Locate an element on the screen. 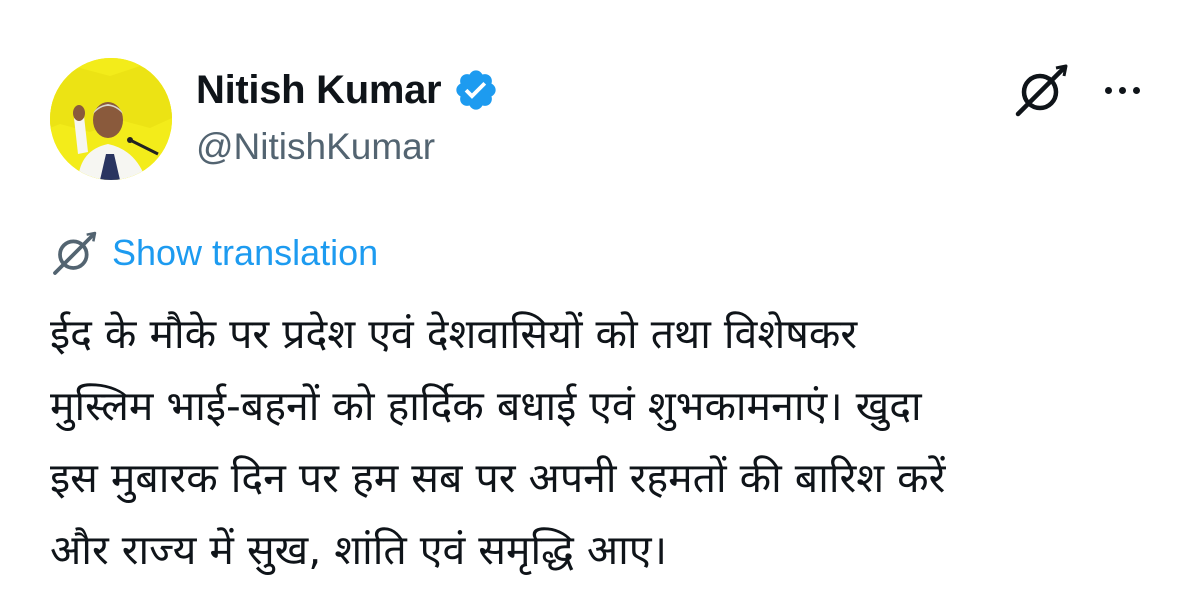  grok-icon is located at coordinates (1042, 90).